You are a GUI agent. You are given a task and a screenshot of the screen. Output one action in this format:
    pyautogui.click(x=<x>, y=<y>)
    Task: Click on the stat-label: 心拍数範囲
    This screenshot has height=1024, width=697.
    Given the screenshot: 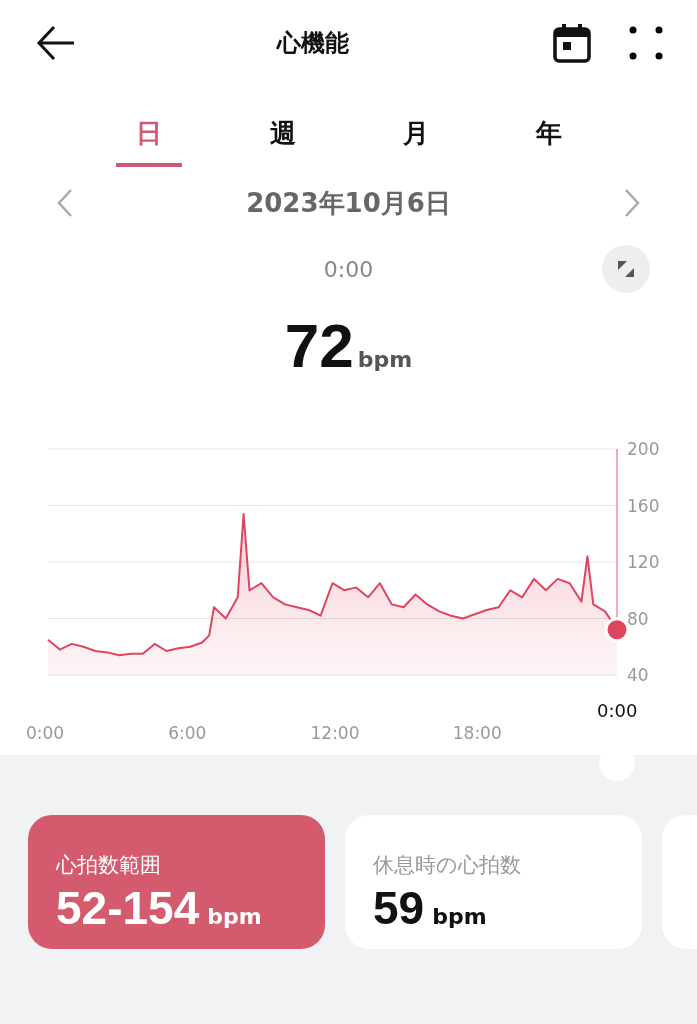 What is the action you would take?
    pyautogui.click(x=109, y=865)
    